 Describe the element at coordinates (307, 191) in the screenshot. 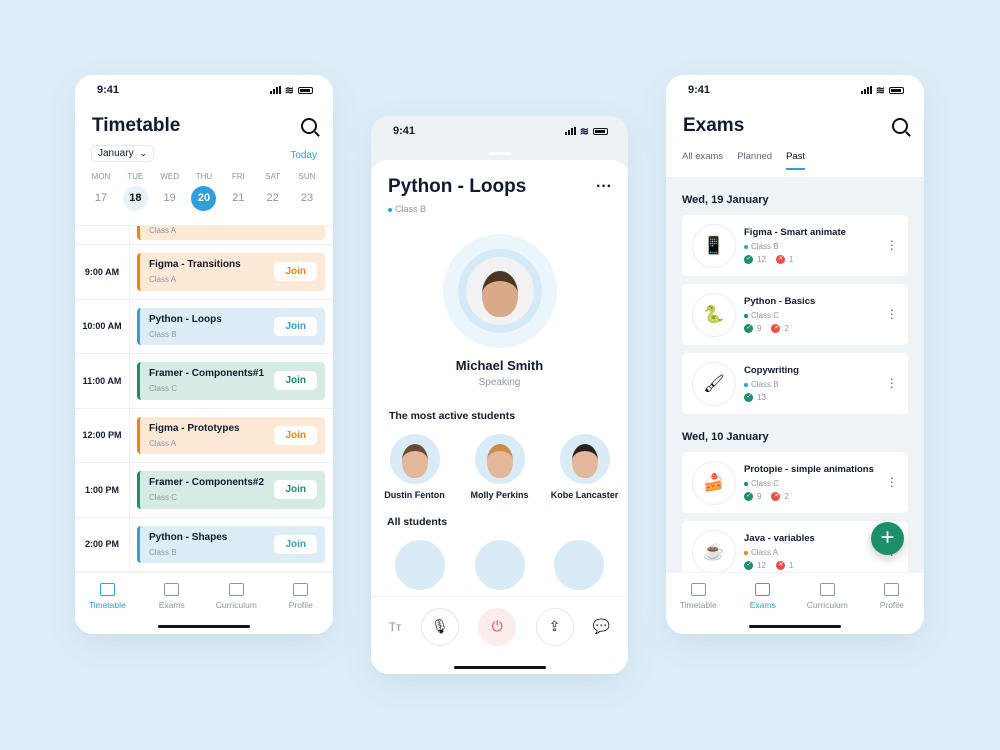

I see `day-sun: SUN 23` at that location.